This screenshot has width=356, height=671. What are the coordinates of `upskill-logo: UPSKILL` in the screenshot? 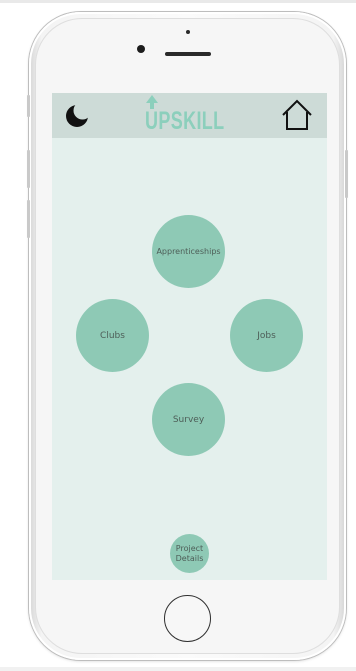 It's located at (190, 115).